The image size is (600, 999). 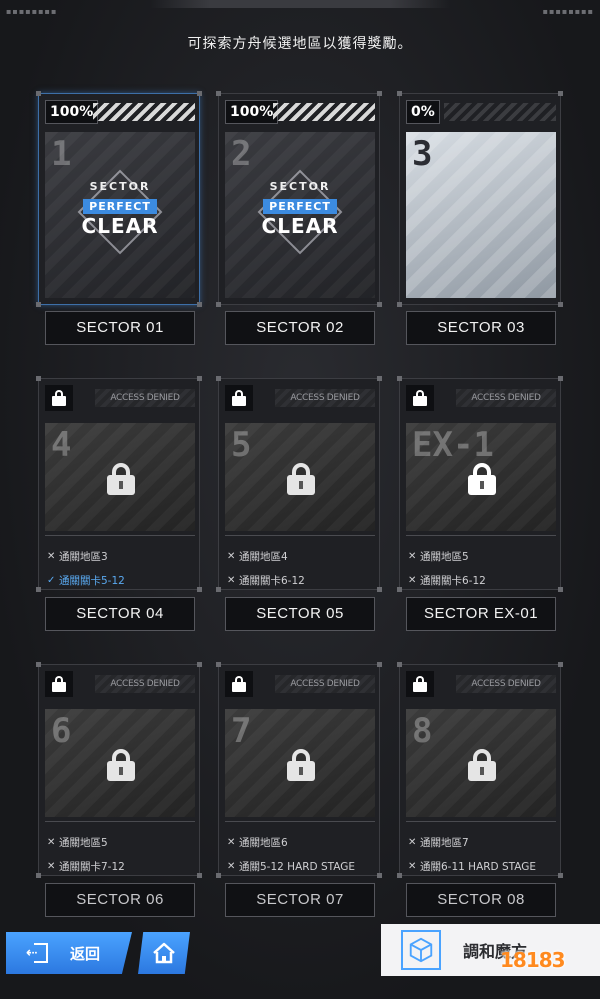 What do you see at coordinates (241, 731) in the screenshot?
I see `sector-number: 7` at bounding box center [241, 731].